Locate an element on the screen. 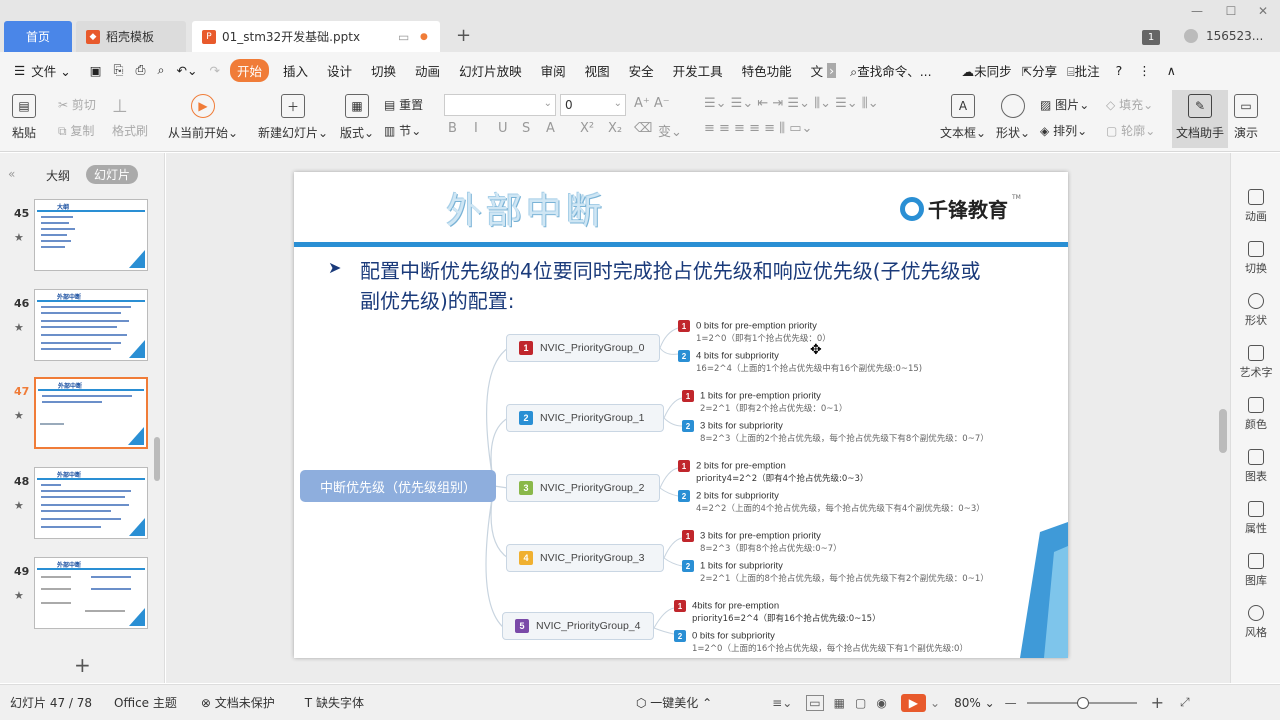  missing-font-button: T 缺失字体 is located at coordinates (334, 702).